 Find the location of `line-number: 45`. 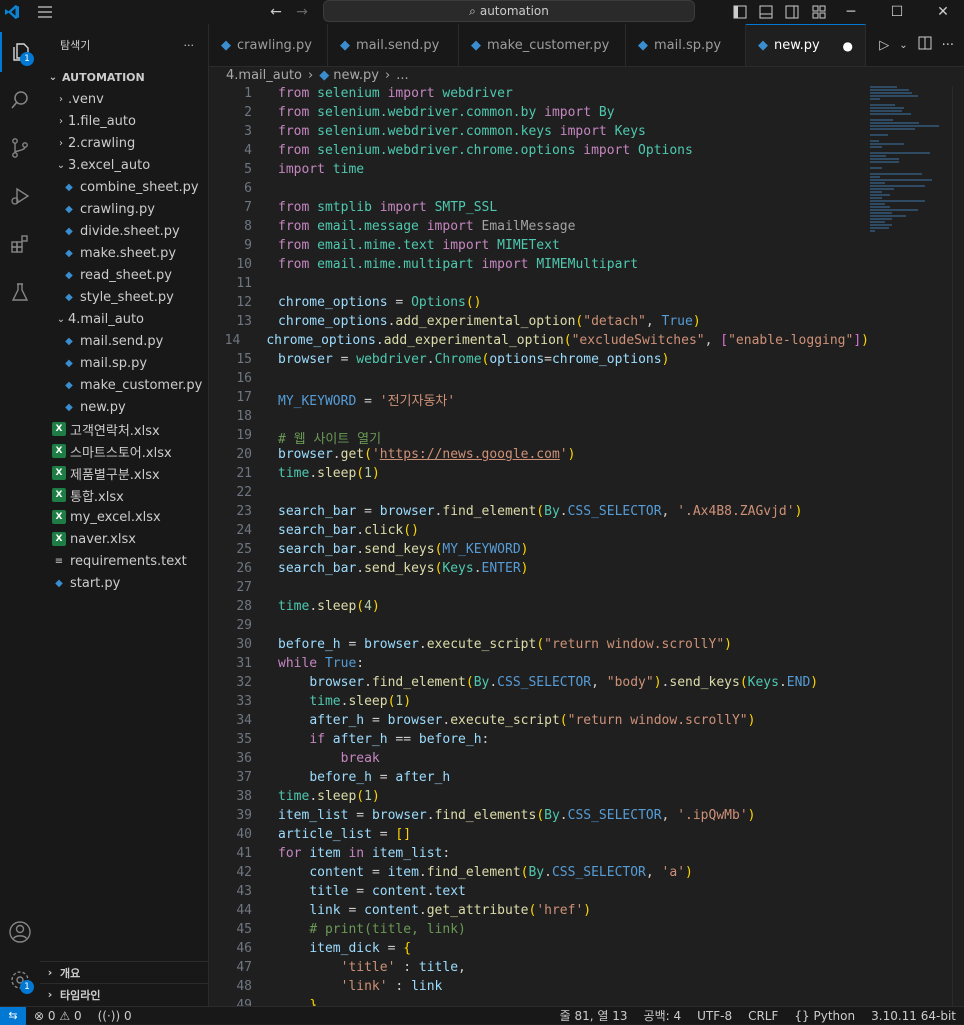

line-number: 45 is located at coordinates (244, 929).